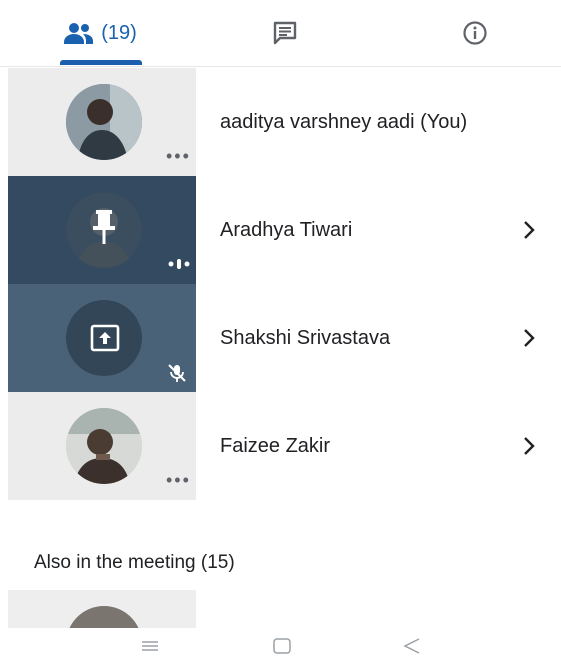 The height and width of the screenshot is (661, 561). I want to click on pin-icon, so click(104, 227).